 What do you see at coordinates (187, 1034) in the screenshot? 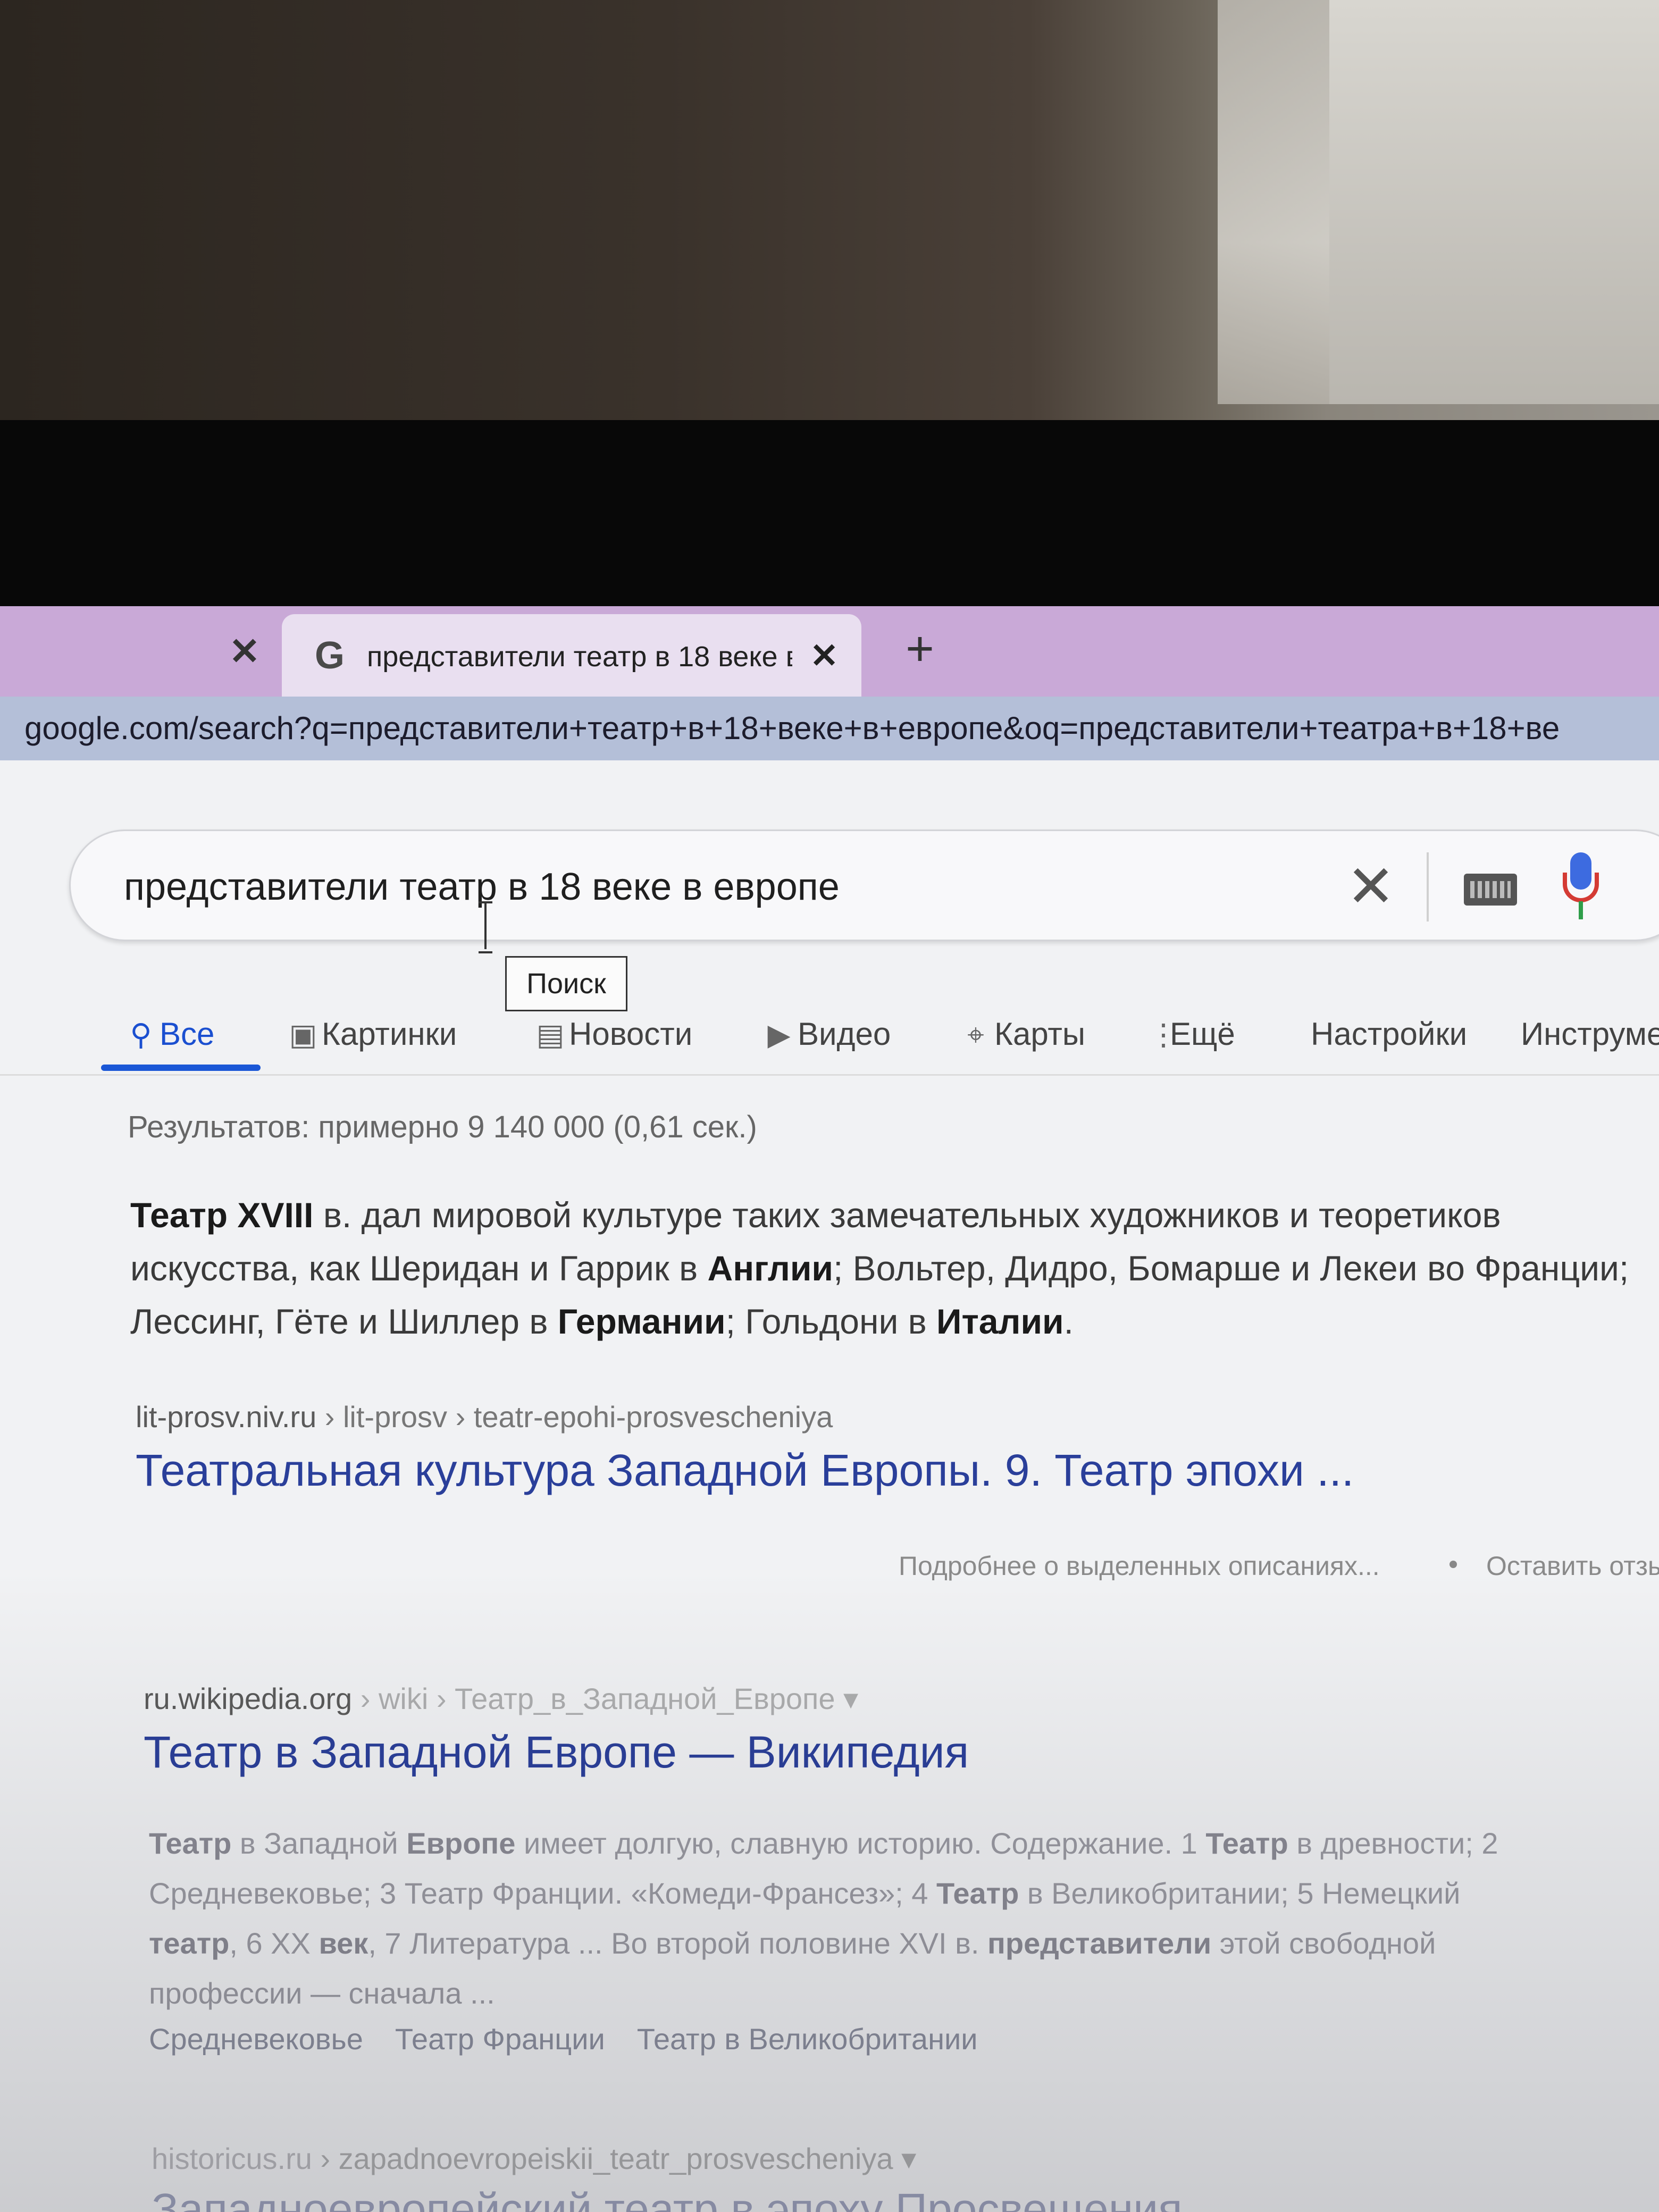
I see `tab-label: Все` at bounding box center [187, 1034].